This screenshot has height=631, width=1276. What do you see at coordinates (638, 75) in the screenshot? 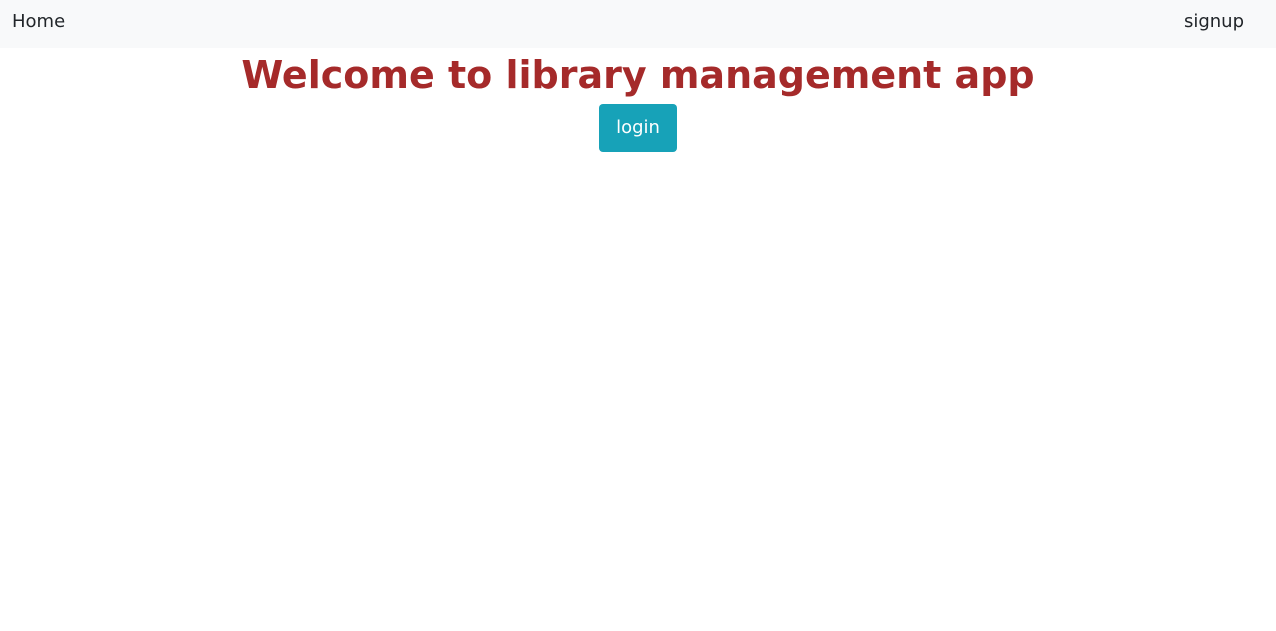
I see `page-title: Welcome to library management app` at bounding box center [638, 75].